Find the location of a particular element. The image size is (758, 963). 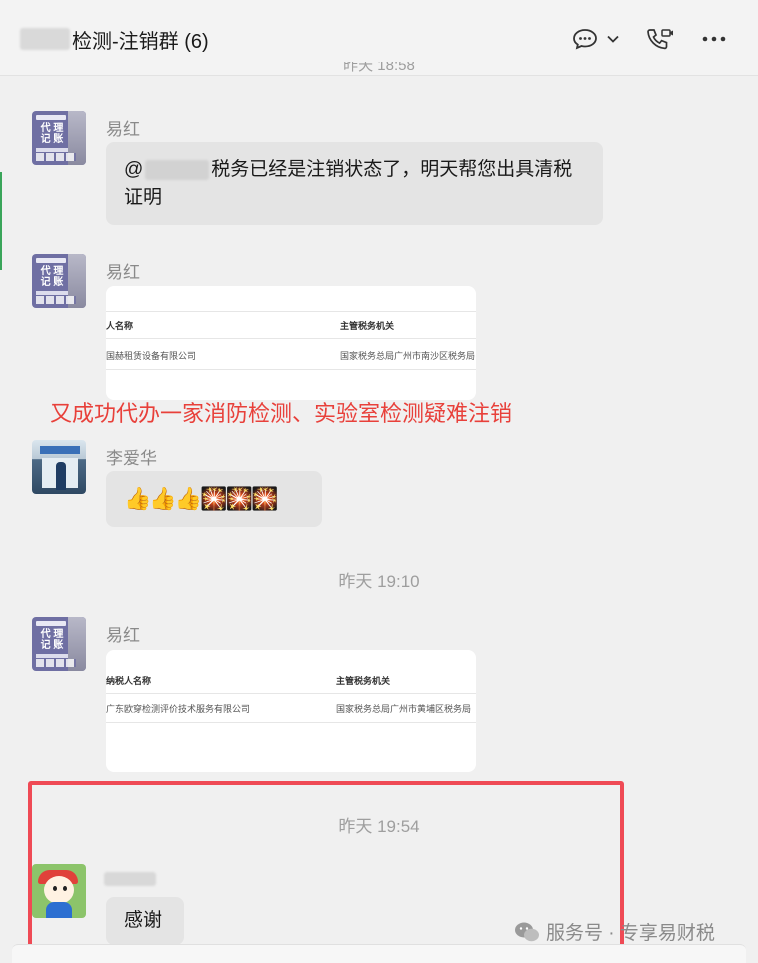

image-message-card: 人名称 主管税务机关 国赫租赁设备有限公司 国家税务总局广州市南沙区税务局 is located at coordinates (291, 343).